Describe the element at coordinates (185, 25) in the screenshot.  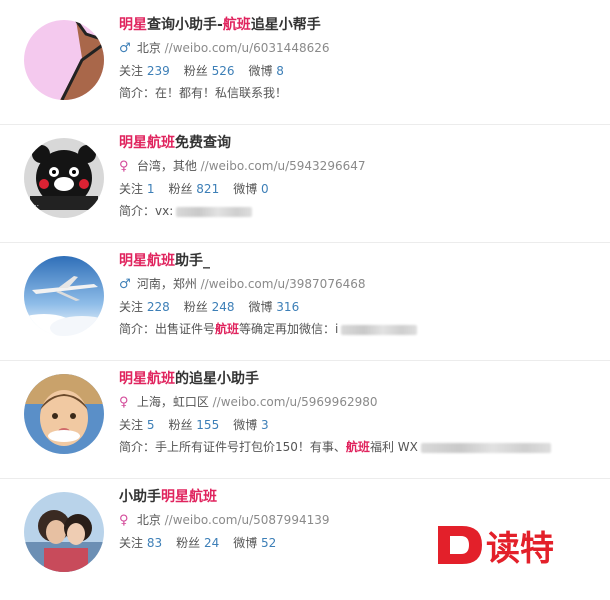
I see `user-name-text: 查询小助手-` at that location.